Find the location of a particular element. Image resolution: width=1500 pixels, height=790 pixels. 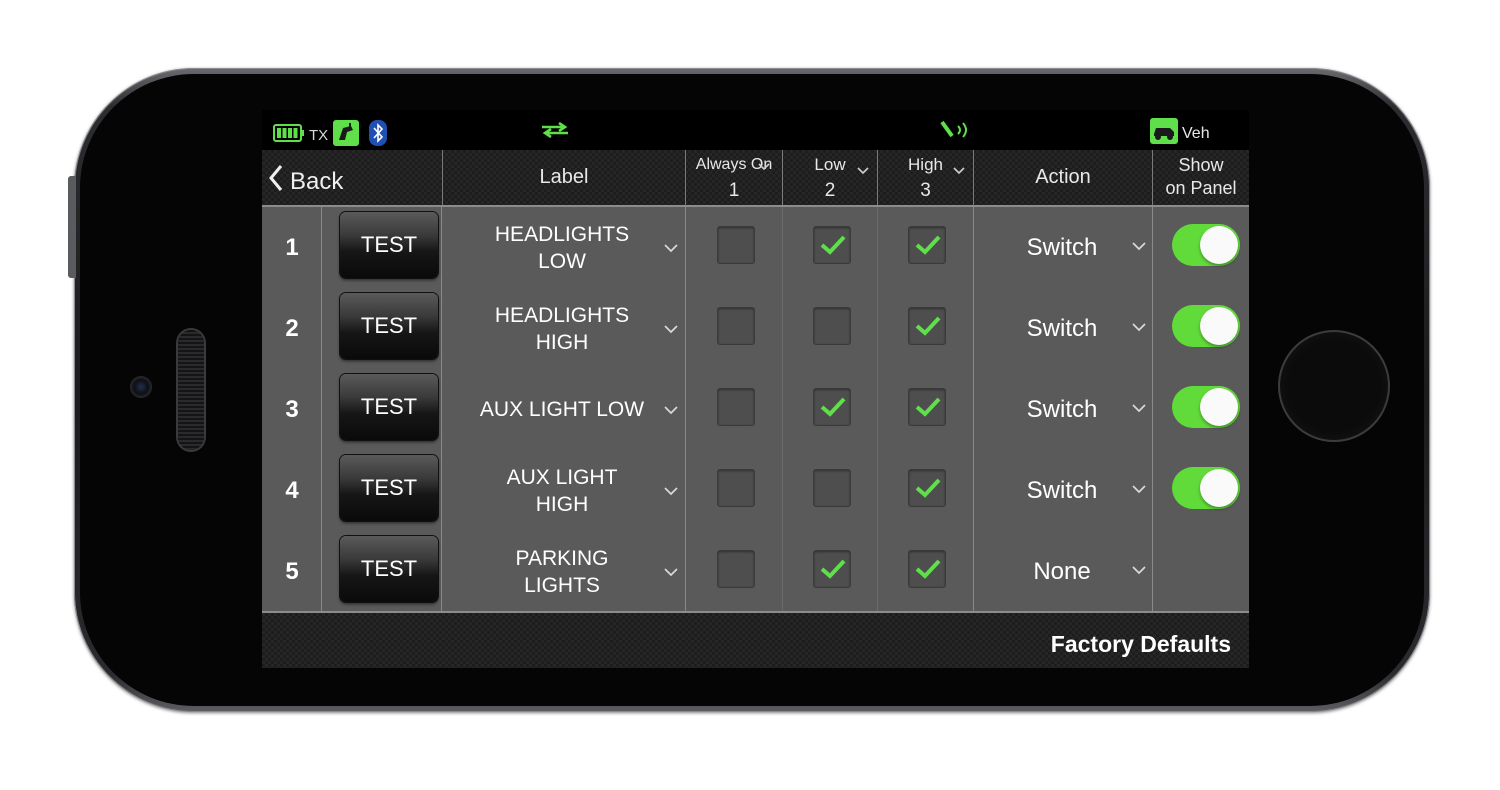

home-button is located at coordinates (1334, 386).